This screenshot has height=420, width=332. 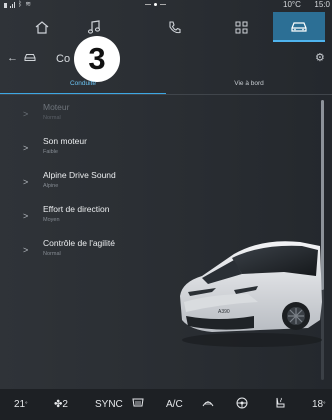 What do you see at coordinates (63, 59) in the screenshot?
I see `page-title: Co` at bounding box center [63, 59].